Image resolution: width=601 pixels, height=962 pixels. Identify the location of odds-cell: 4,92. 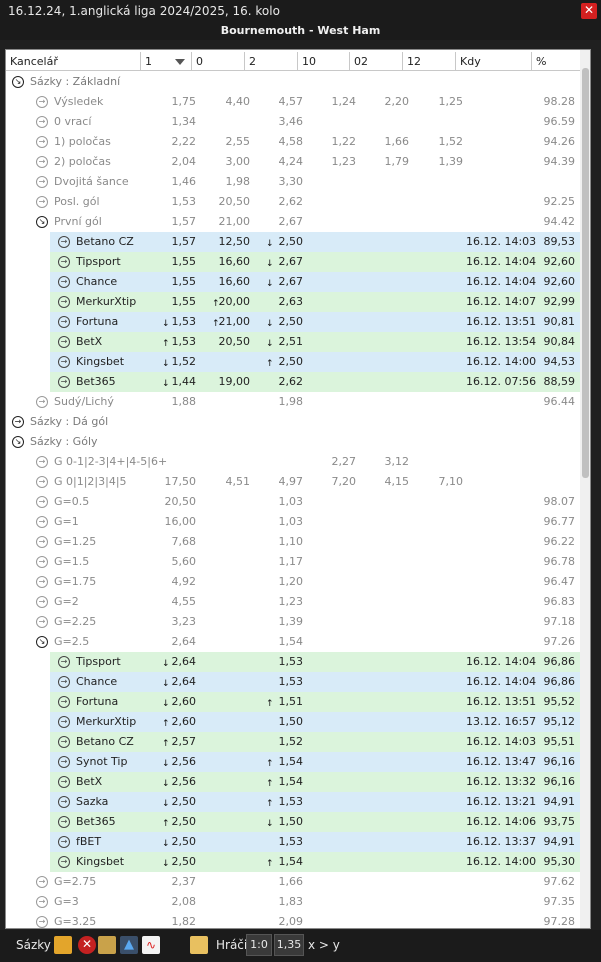
(171, 582).